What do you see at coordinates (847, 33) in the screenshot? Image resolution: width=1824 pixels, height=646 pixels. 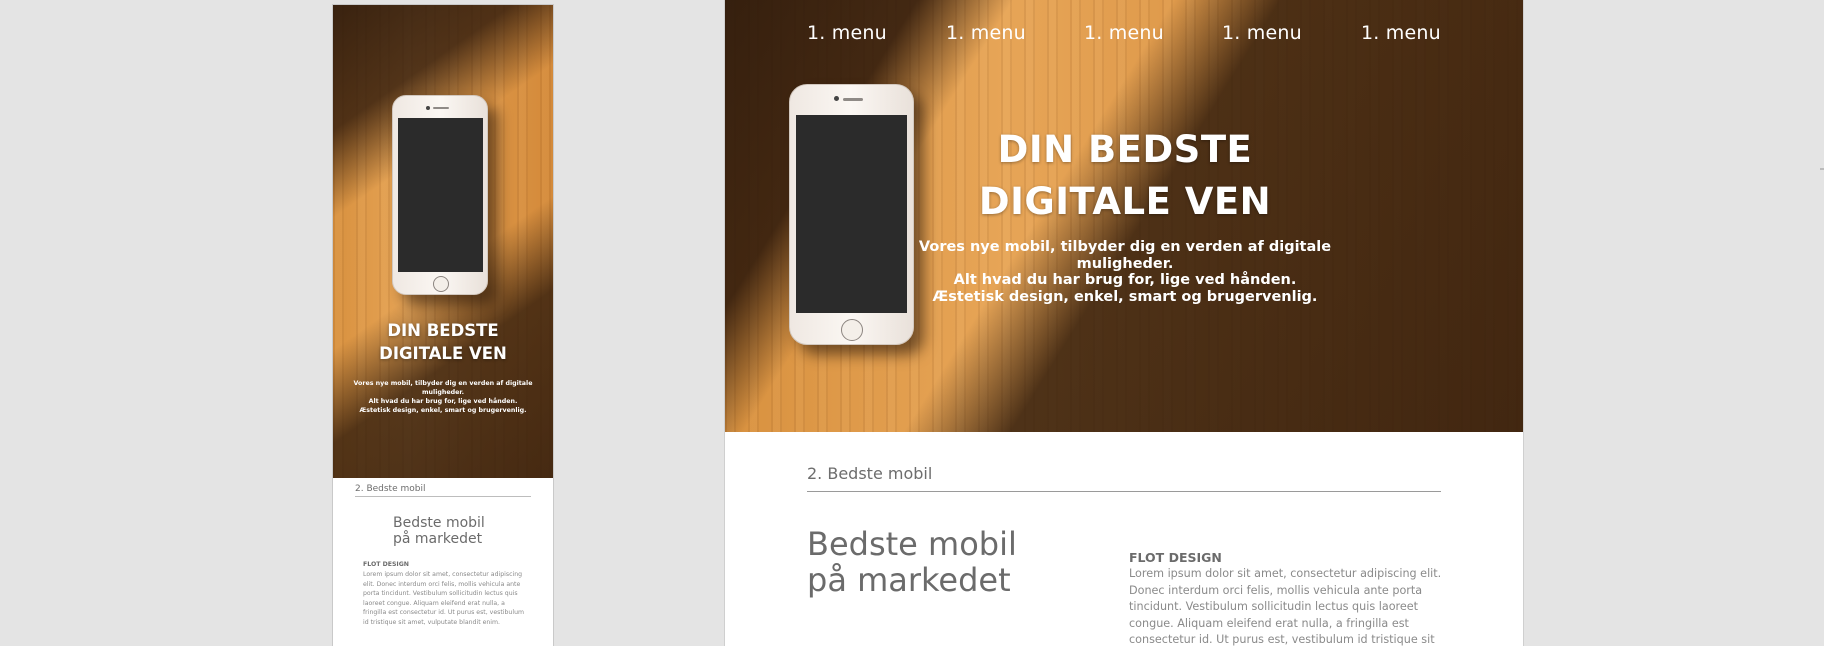 I see `nav-item-1: 1. menu` at bounding box center [847, 33].